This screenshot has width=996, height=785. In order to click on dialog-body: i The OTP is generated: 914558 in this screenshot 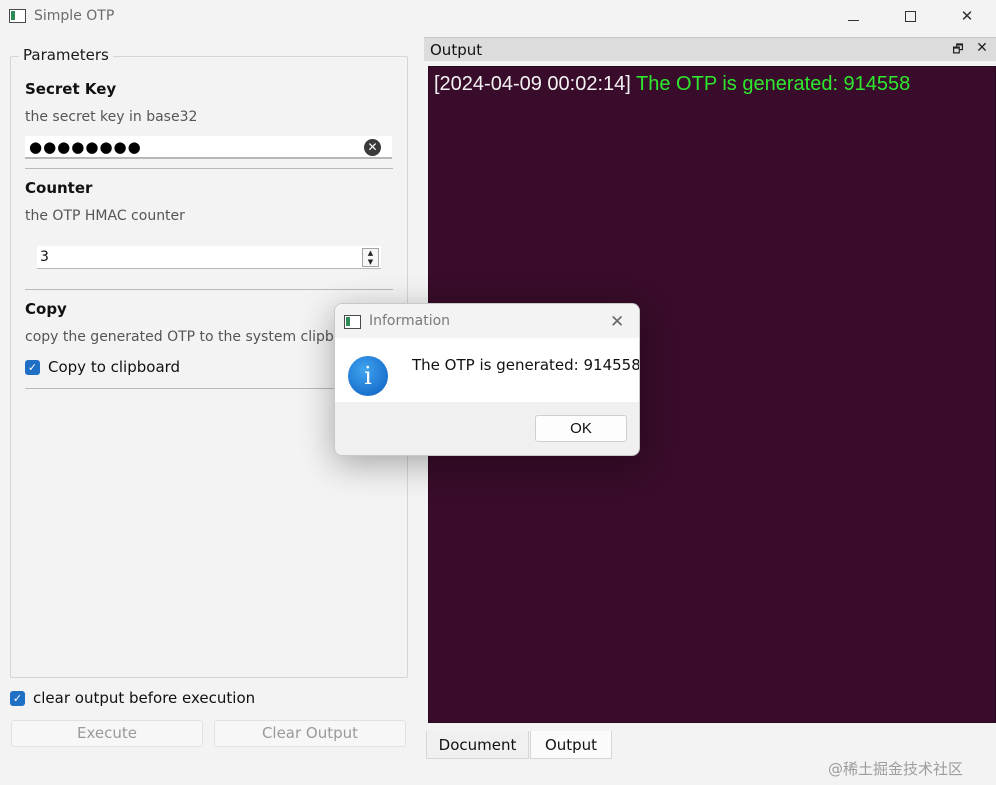, I will do `click(487, 370)`.